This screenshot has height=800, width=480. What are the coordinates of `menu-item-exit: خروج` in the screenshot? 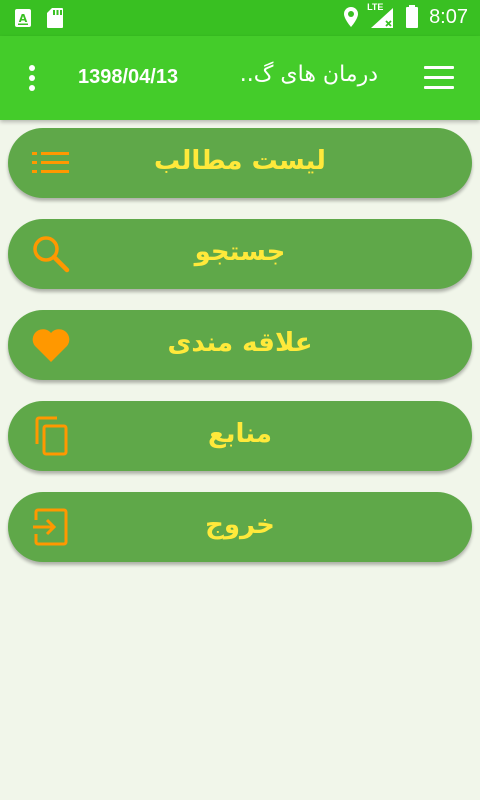 It's located at (240, 527).